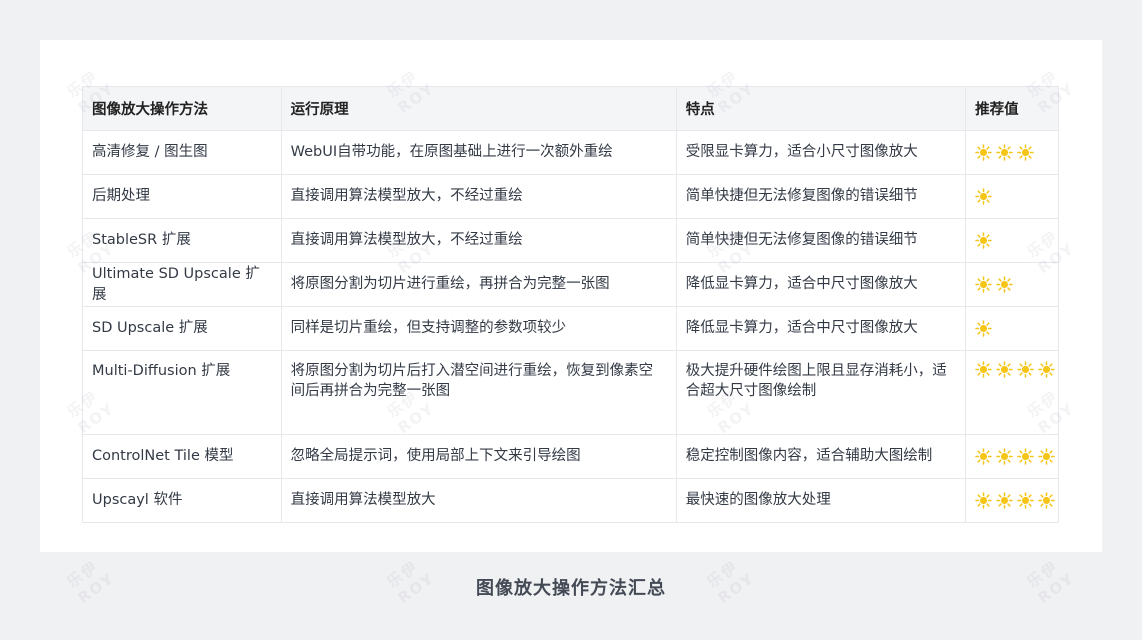 This screenshot has width=1142, height=640. What do you see at coordinates (821, 456) in the screenshot?
I see `feature-cell: 稳定控制图像内容，适合辅助大图绘制` at bounding box center [821, 456].